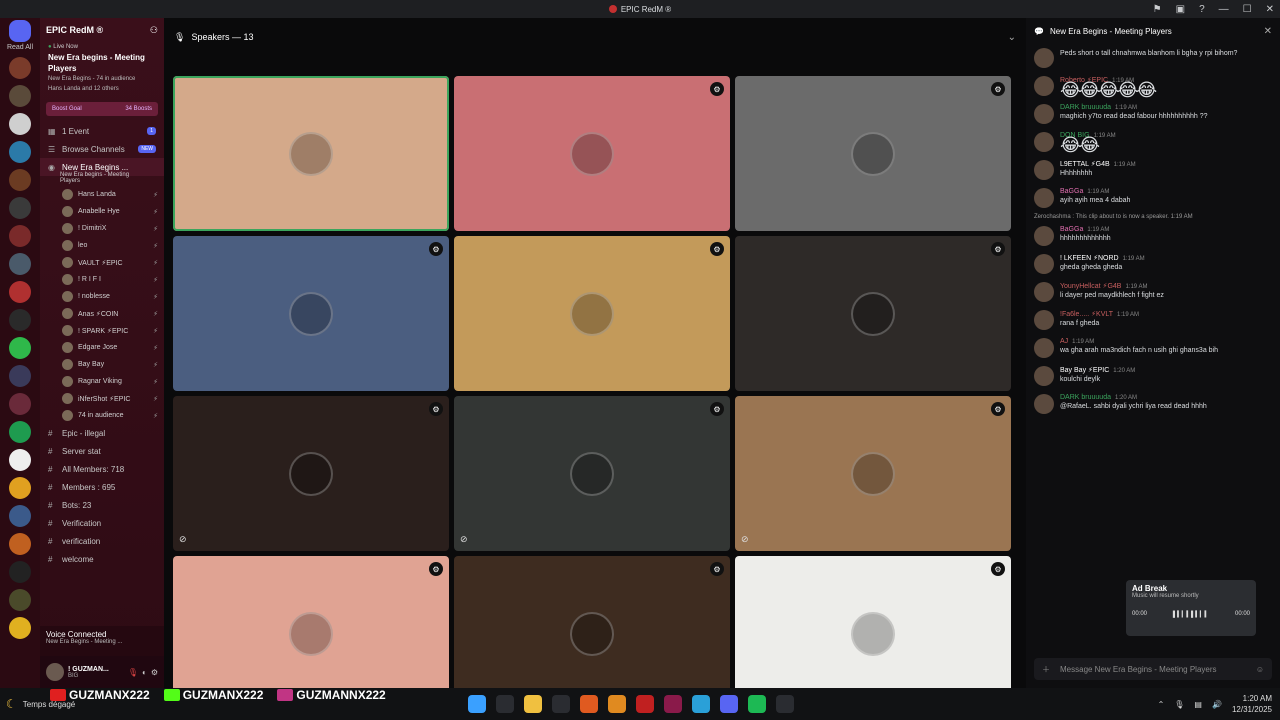  Describe the element at coordinates (1161, 704) in the screenshot. I see `chevron-up-icon: ⌃` at that location.